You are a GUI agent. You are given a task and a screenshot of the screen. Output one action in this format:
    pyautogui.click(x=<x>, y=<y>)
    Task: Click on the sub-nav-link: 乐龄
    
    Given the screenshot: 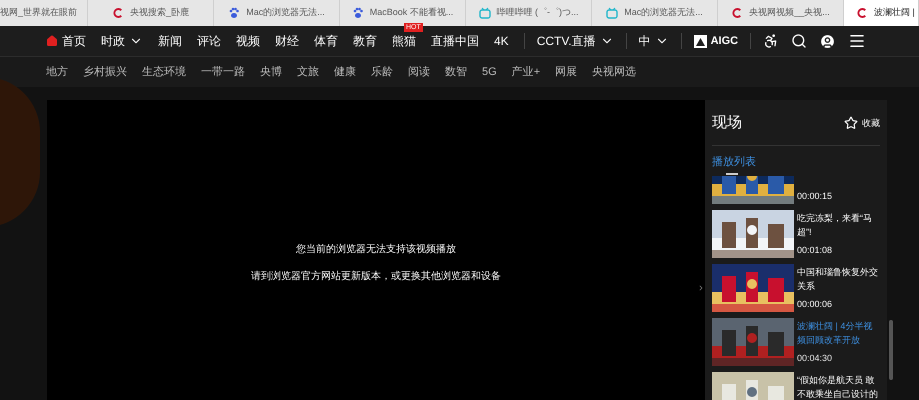 What is the action you would take?
    pyautogui.click(x=382, y=72)
    